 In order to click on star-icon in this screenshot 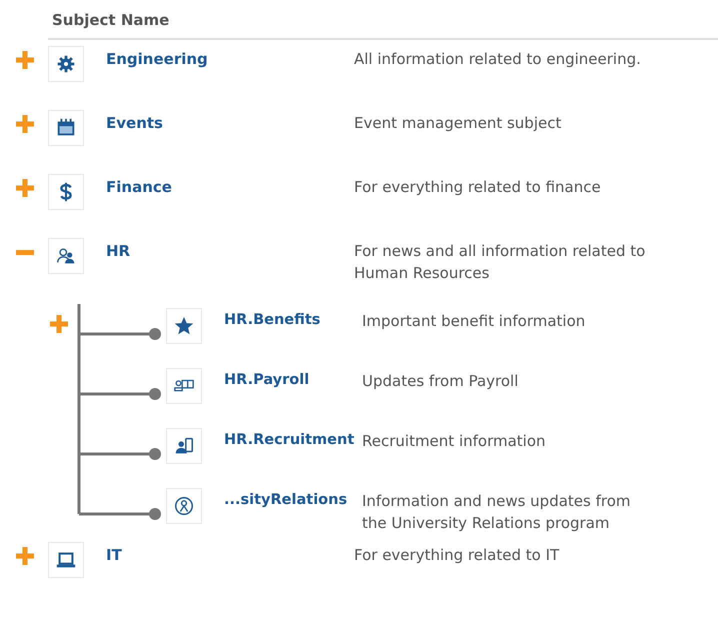, I will do `click(184, 326)`.